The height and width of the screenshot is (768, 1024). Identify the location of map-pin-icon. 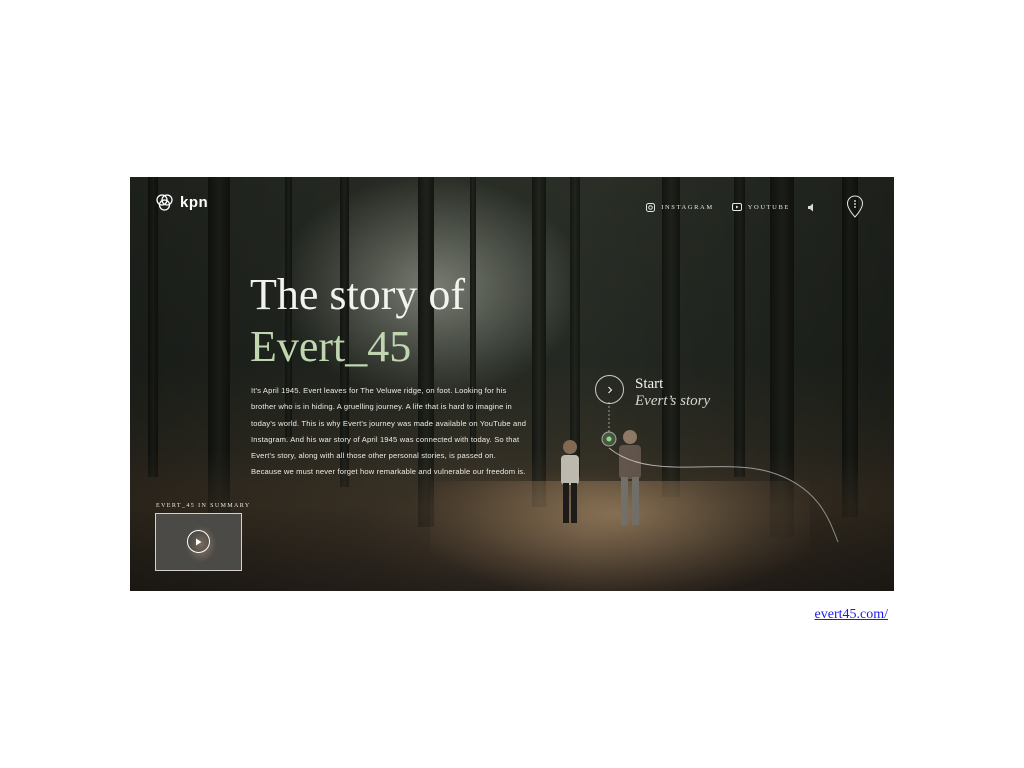
(855, 207).